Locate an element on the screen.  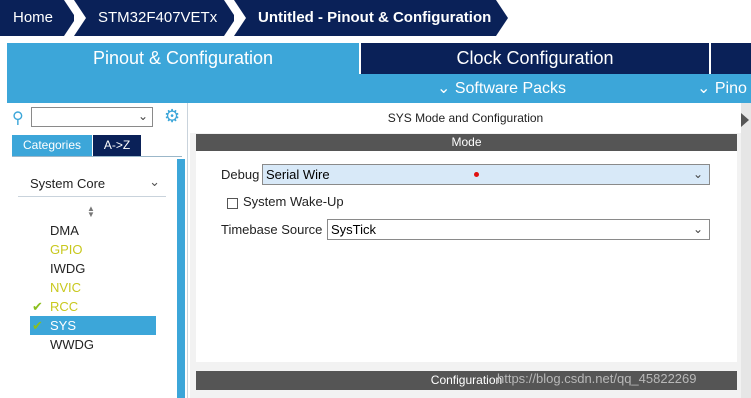
category-group-label: System Core is located at coordinates (68, 183).